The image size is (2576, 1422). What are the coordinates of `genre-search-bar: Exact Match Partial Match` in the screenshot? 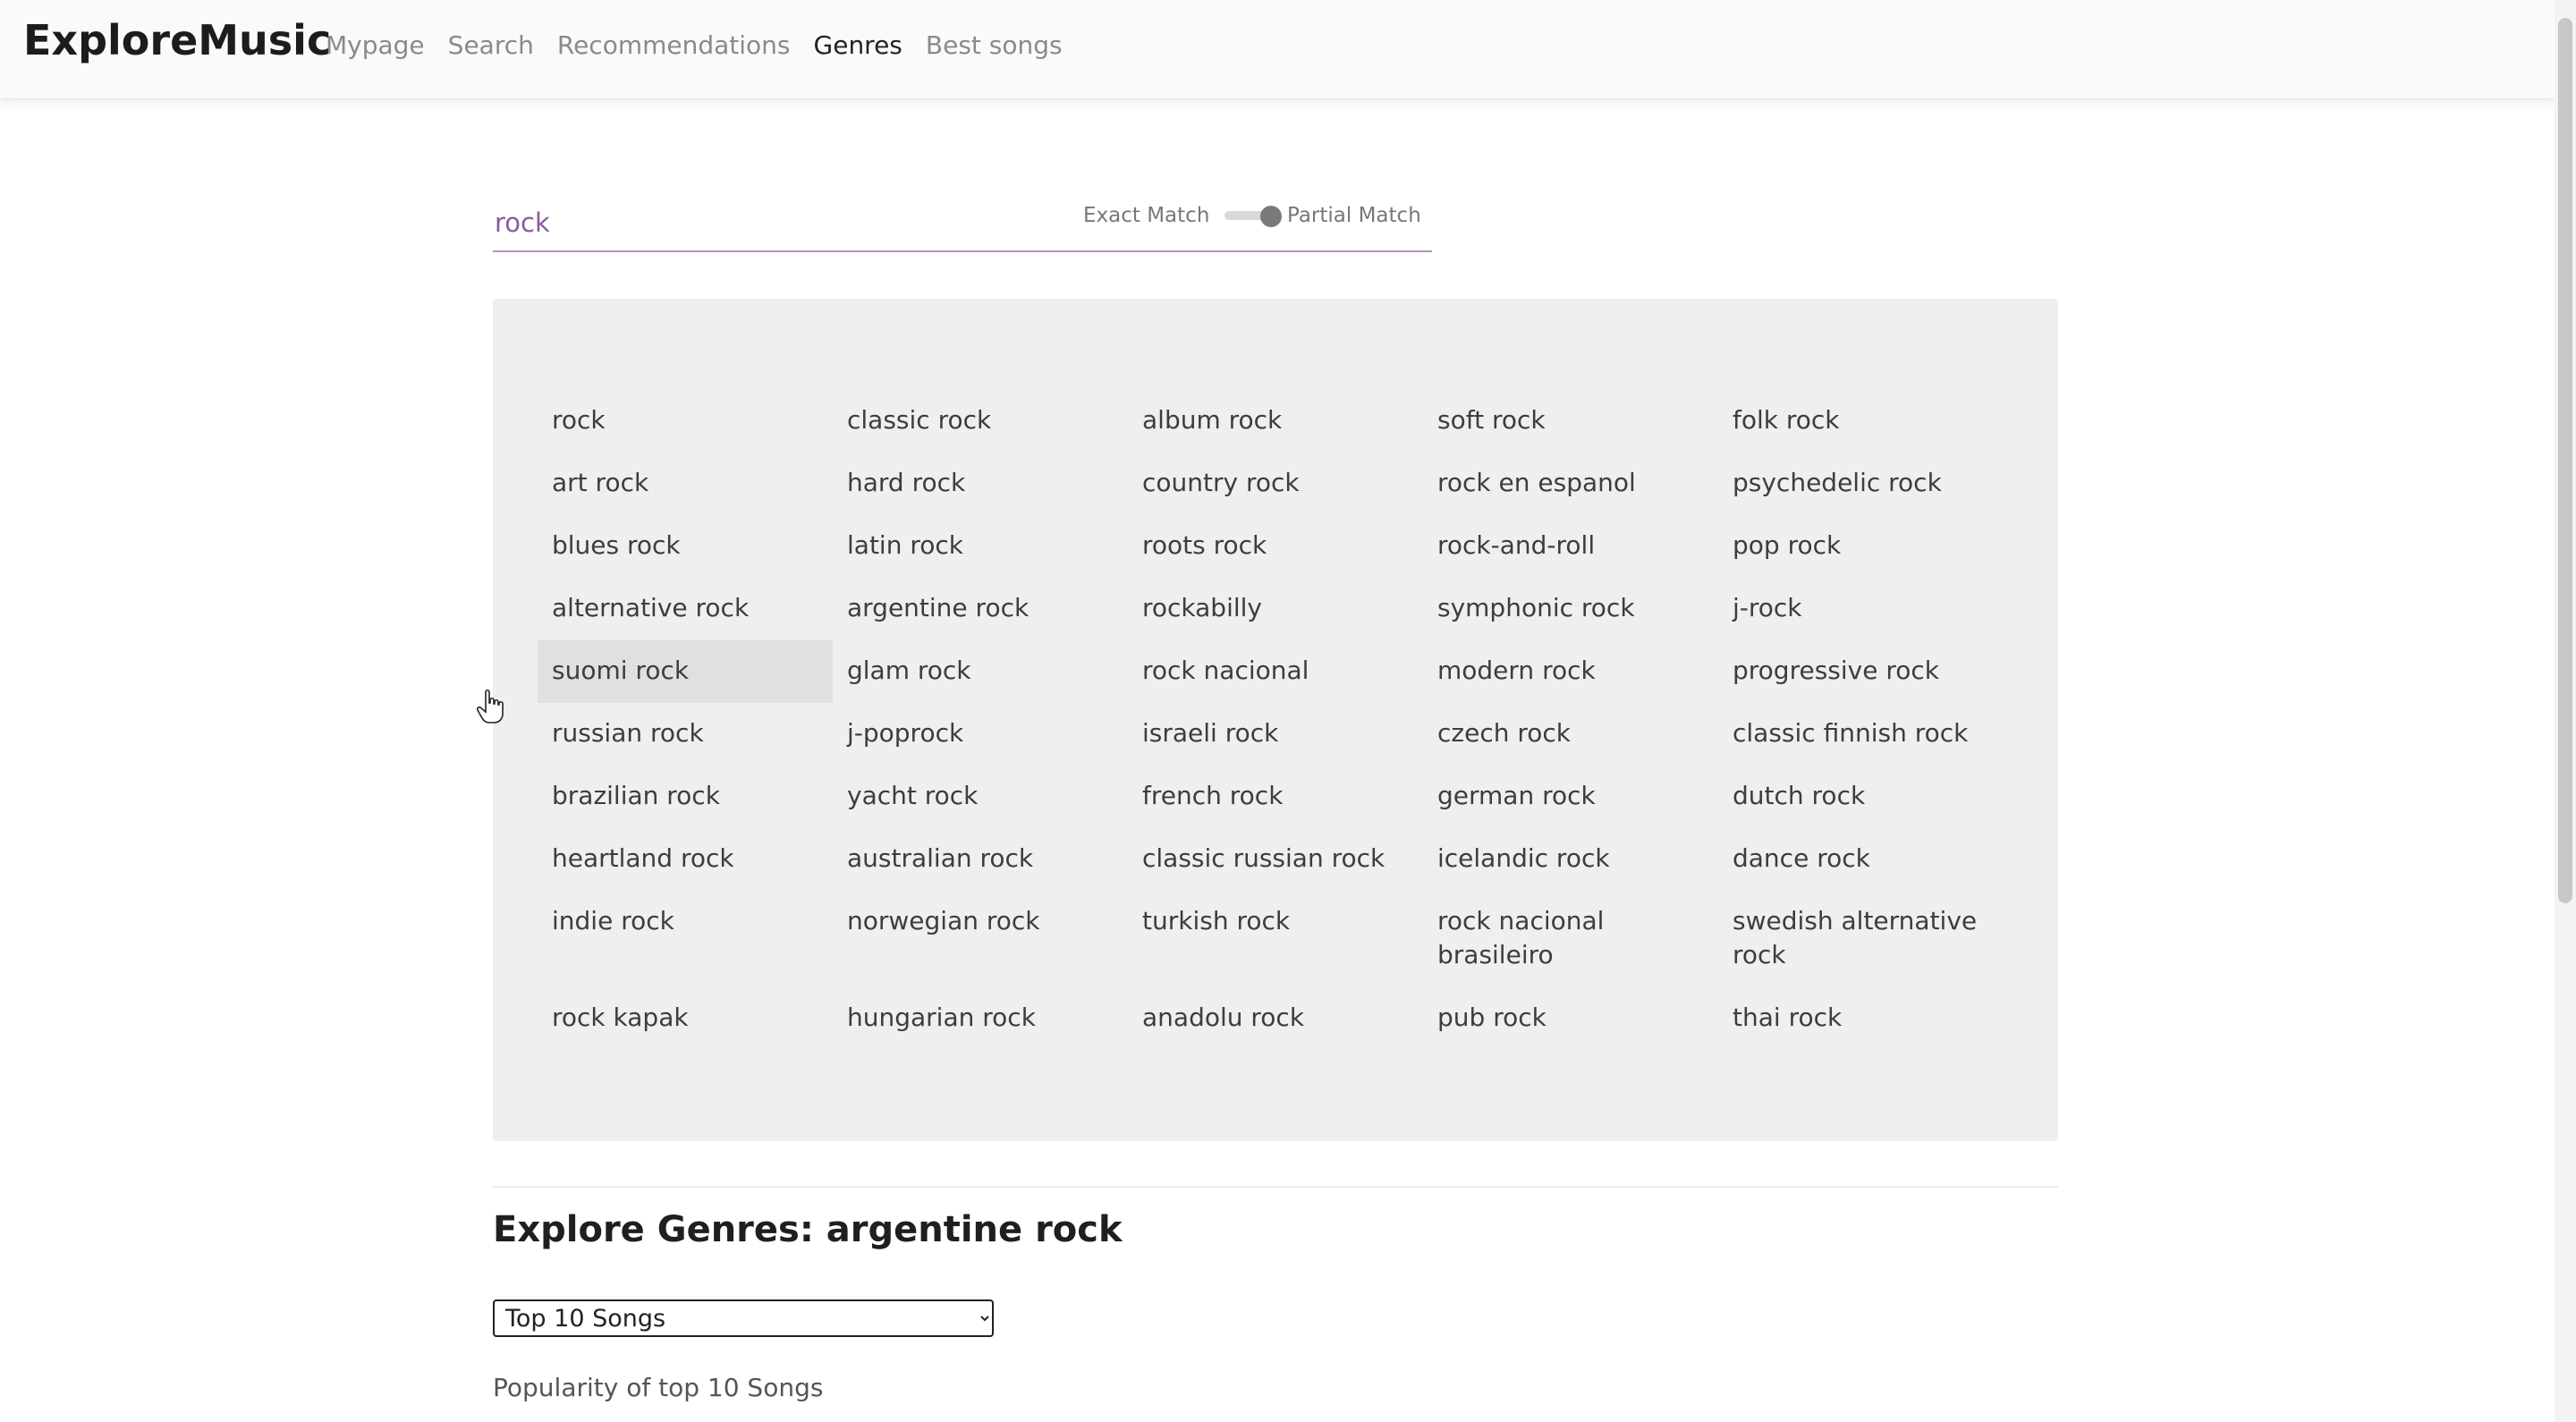 It's located at (962, 224).